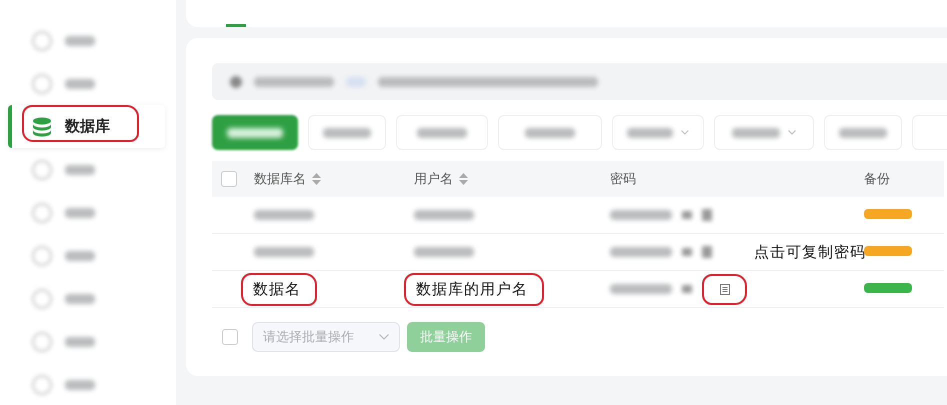 The height and width of the screenshot is (405, 947). Describe the element at coordinates (86, 126) in the screenshot. I see `sidebar-item: 数据库` at that location.